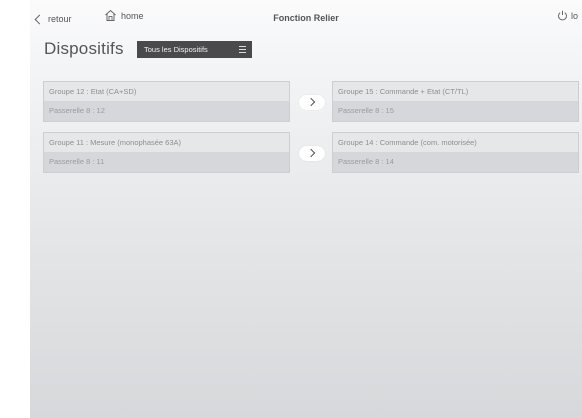  I want to click on top-bar: retour home Fonction Relier lo, so click(306, 18).